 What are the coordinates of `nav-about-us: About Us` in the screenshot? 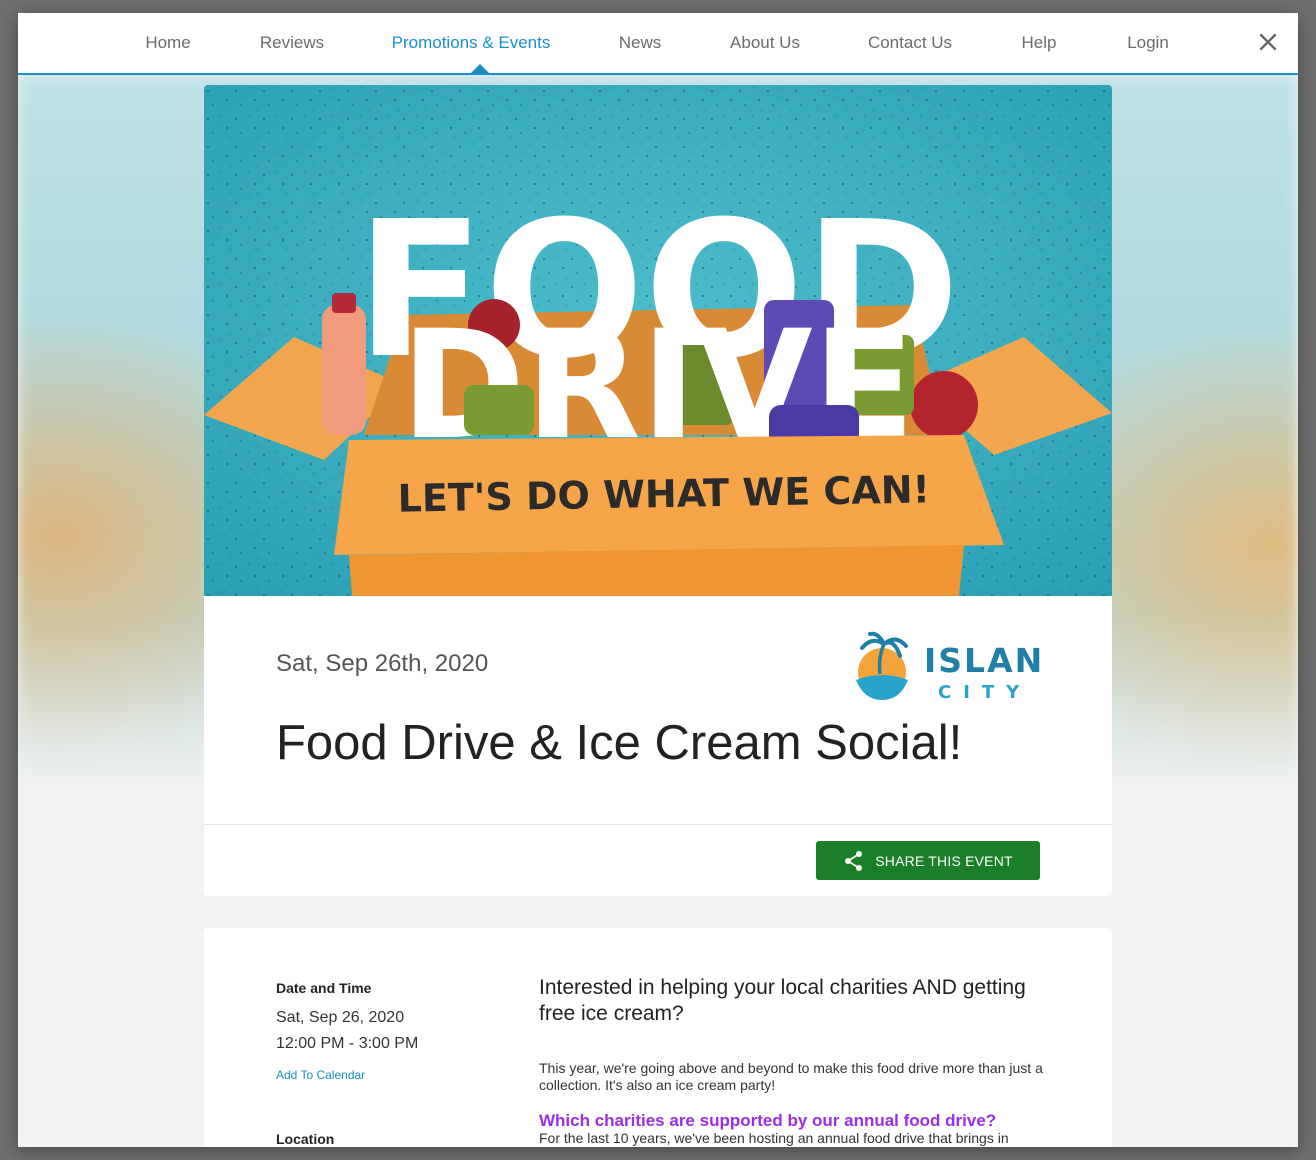 It's located at (765, 43).